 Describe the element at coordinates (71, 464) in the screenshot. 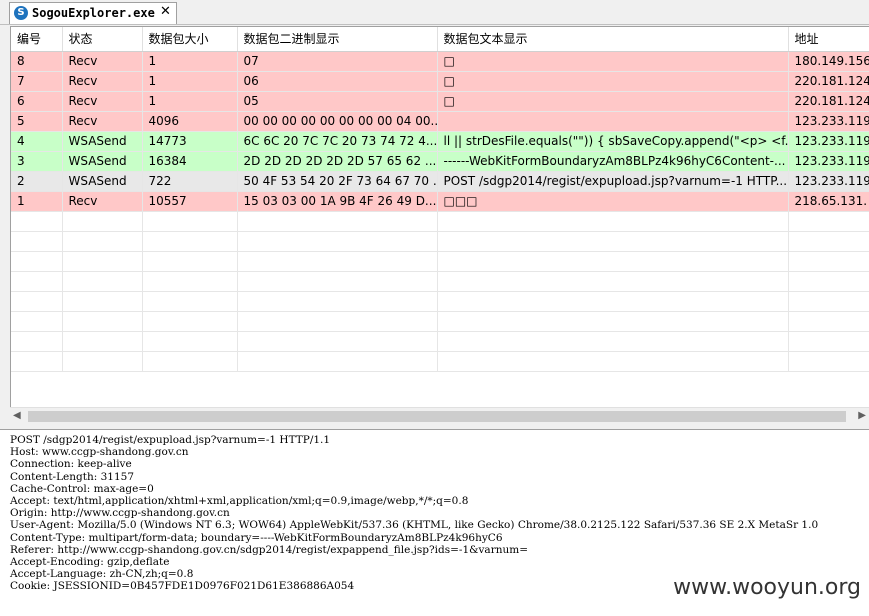

I see `detail-line: Connection: keep-alive` at that location.